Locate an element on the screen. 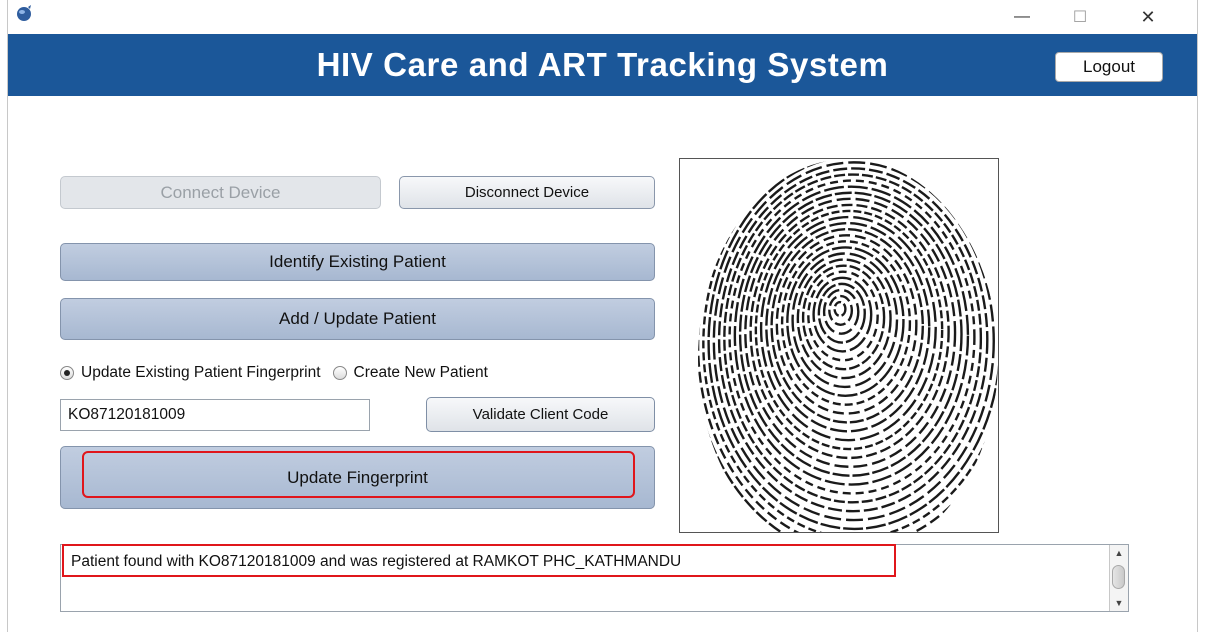 The width and height of the screenshot is (1205, 632). scroll-up-arrow-icon: ▲ is located at coordinates (1119, 553).